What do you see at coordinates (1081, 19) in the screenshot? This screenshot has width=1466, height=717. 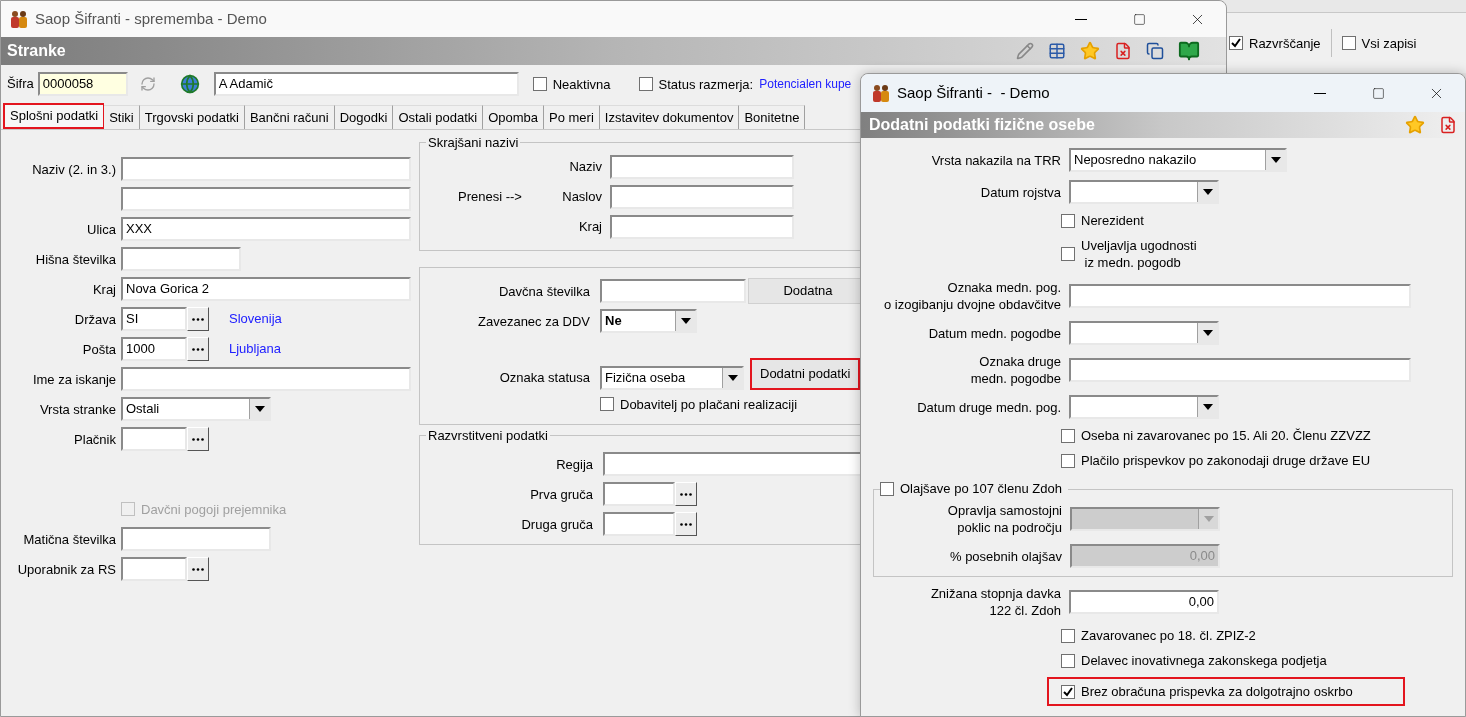 I see `minimize-icon` at bounding box center [1081, 19].